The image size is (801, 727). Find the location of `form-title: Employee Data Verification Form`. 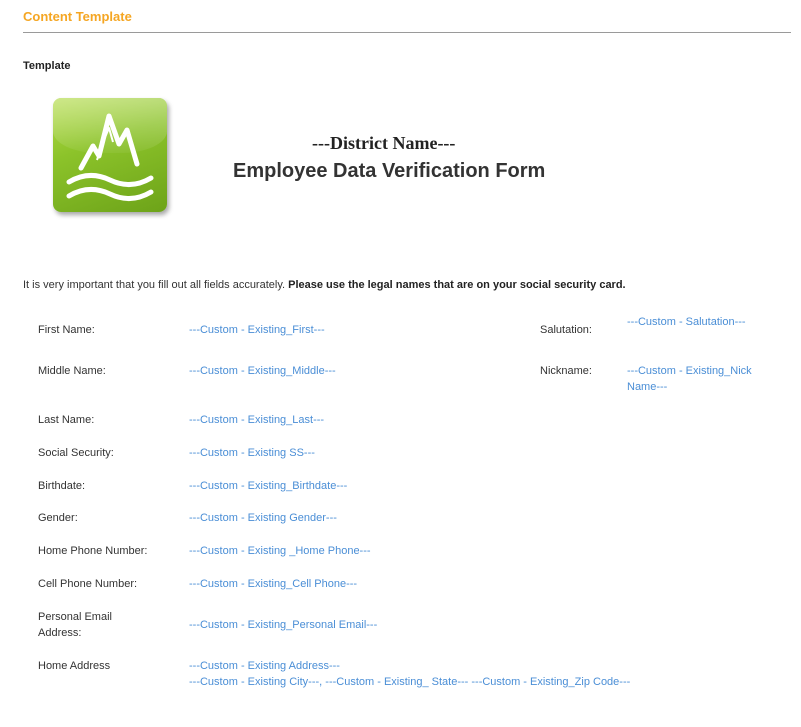

form-title: Employee Data Verification Form is located at coordinates (389, 171).